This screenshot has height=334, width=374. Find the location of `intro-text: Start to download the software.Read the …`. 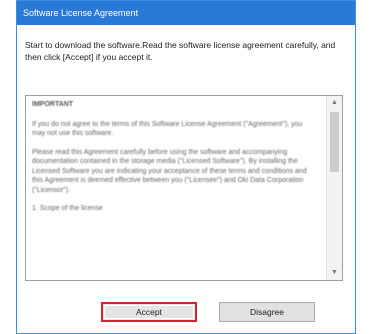

intro-text: Start to download the software.Read the … is located at coordinates (180, 51).